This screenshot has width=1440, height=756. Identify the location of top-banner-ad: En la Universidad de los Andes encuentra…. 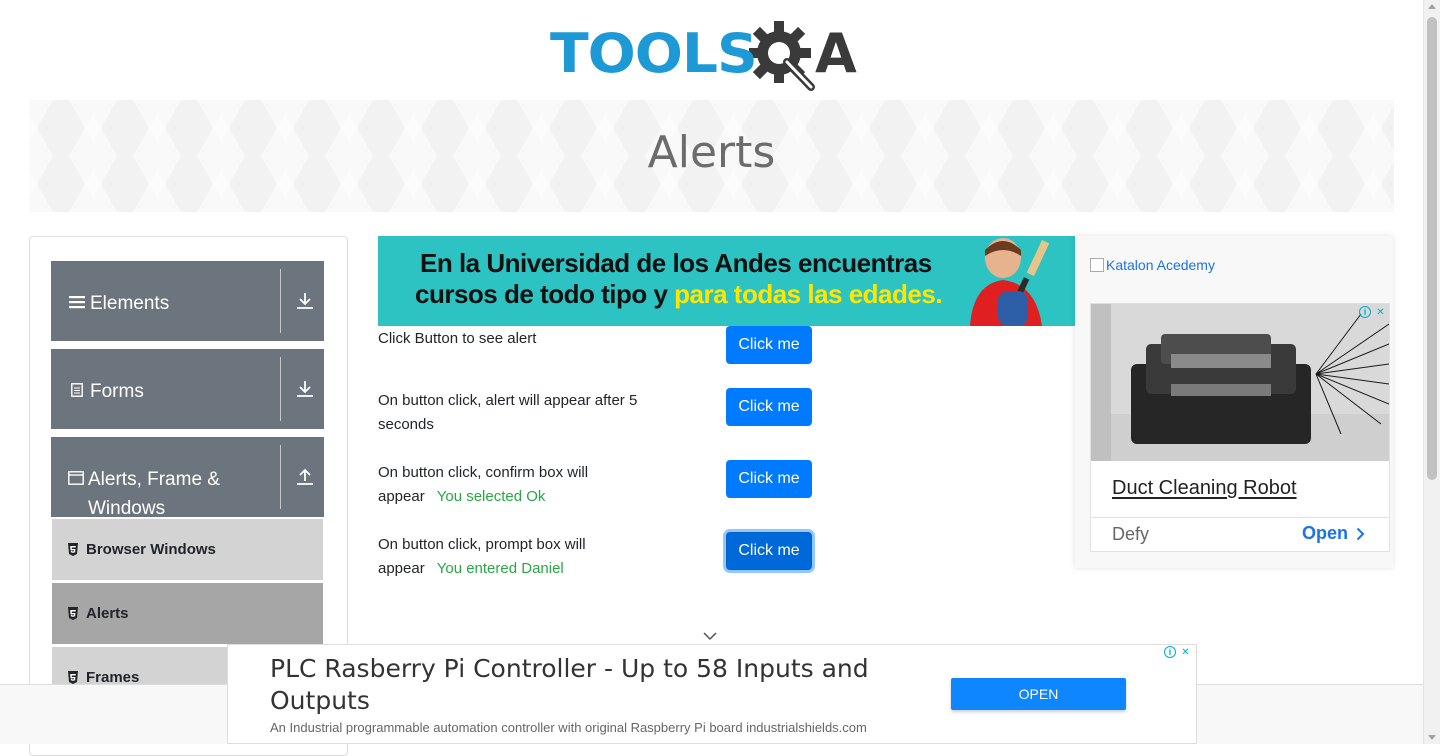
(726, 281).